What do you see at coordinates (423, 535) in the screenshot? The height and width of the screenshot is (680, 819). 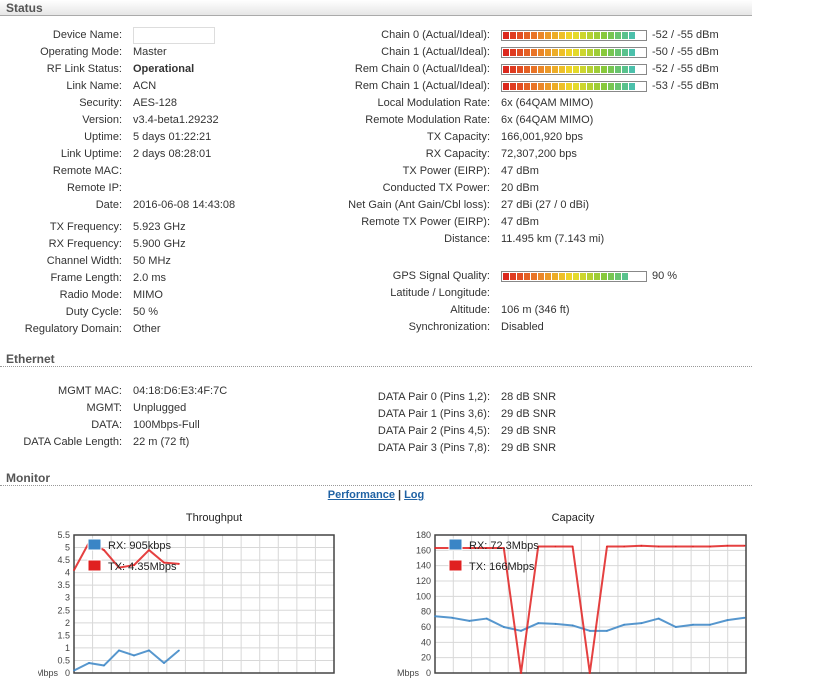 I see `y-tick-label: 180` at bounding box center [423, 535].